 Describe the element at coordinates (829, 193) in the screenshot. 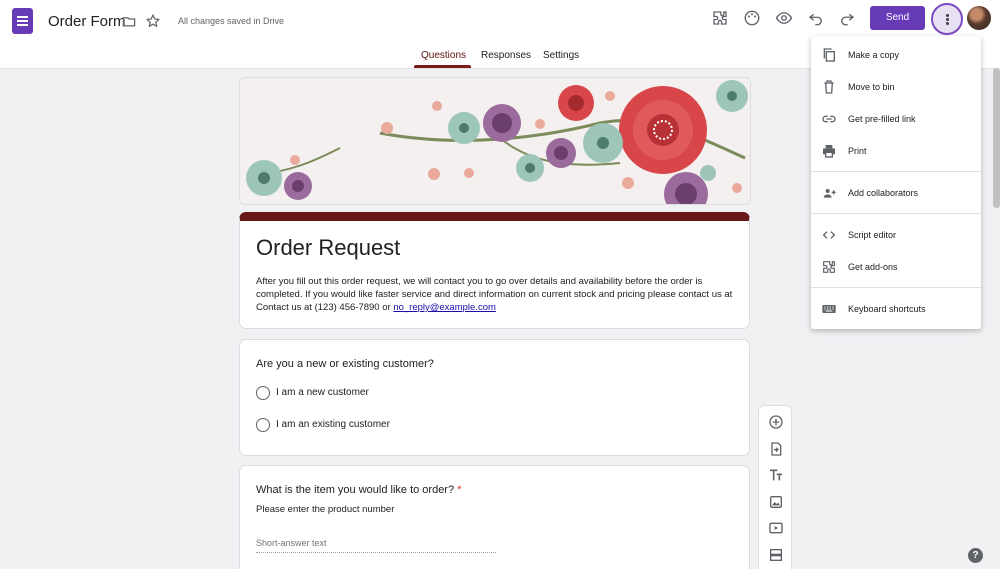

I see `add-people-icon` at that location.